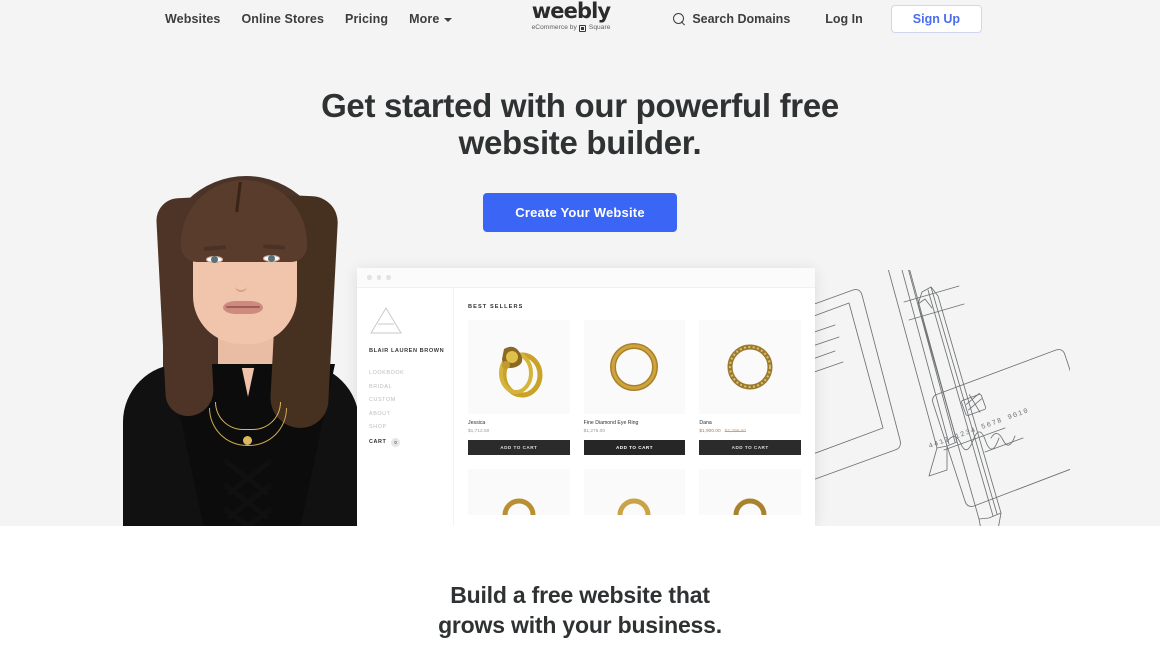  I want to click on nav-item-more: More, so click(431, 18).